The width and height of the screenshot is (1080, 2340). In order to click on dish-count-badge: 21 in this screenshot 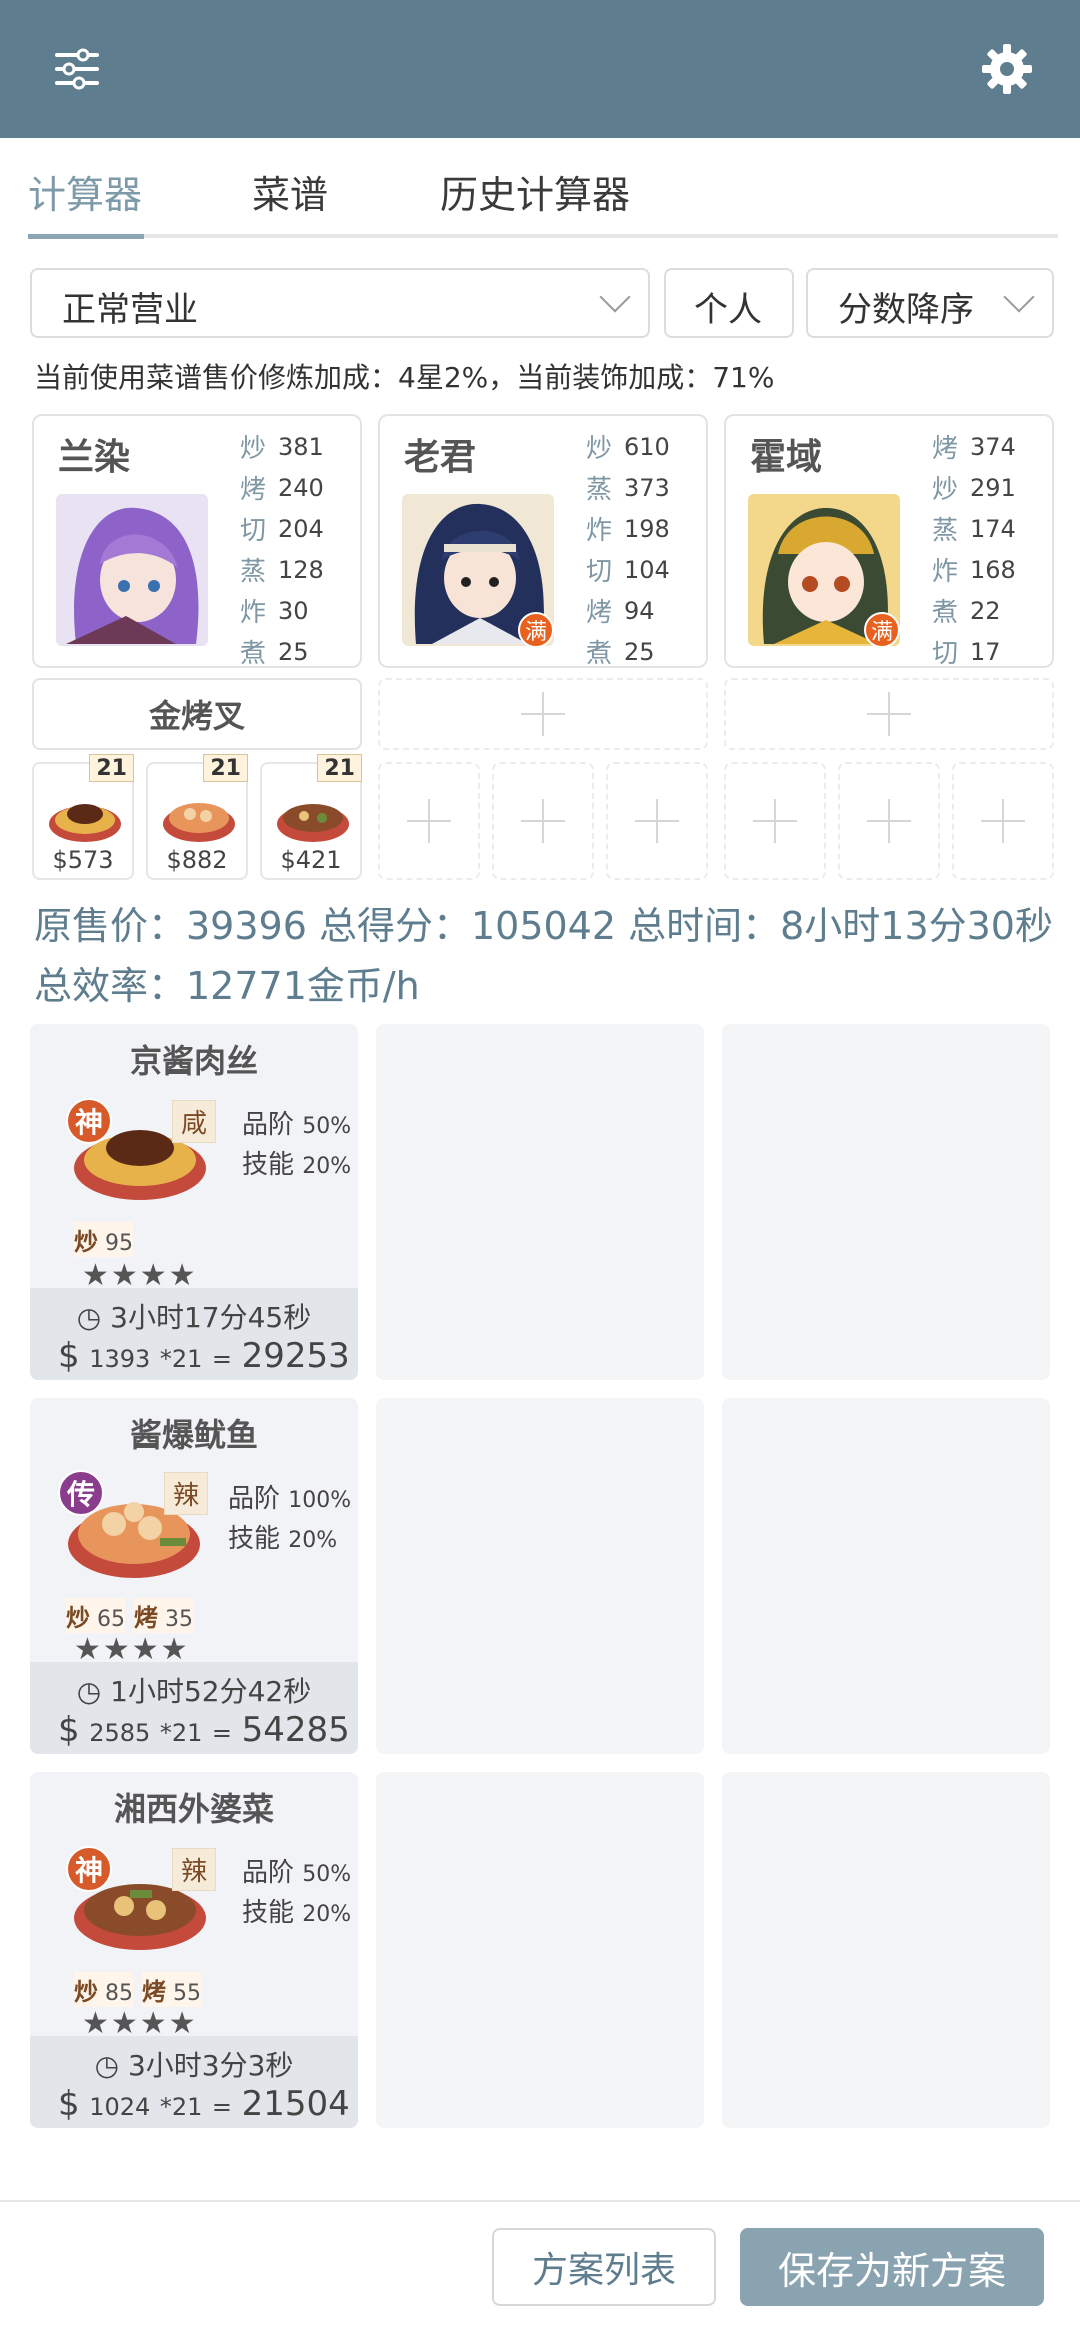, I will do `click(339, 768)`.